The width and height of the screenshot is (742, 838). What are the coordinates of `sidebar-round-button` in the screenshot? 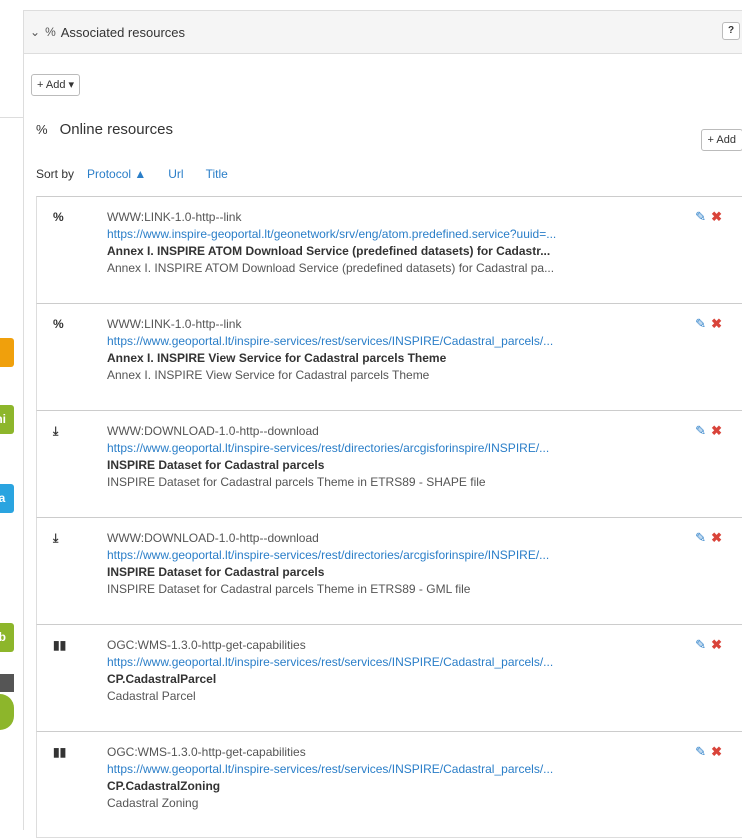 It's located at (7, 712).